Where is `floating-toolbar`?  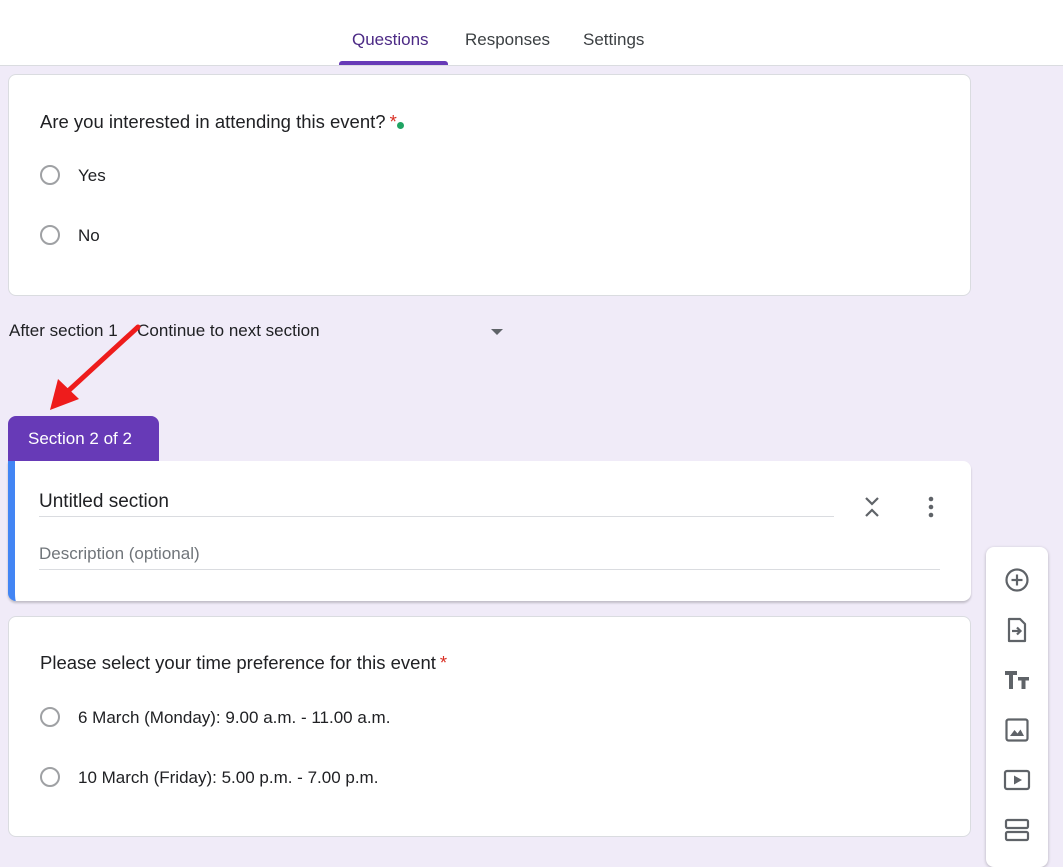 floating-toolbar is located at coordinates (1017, 707).